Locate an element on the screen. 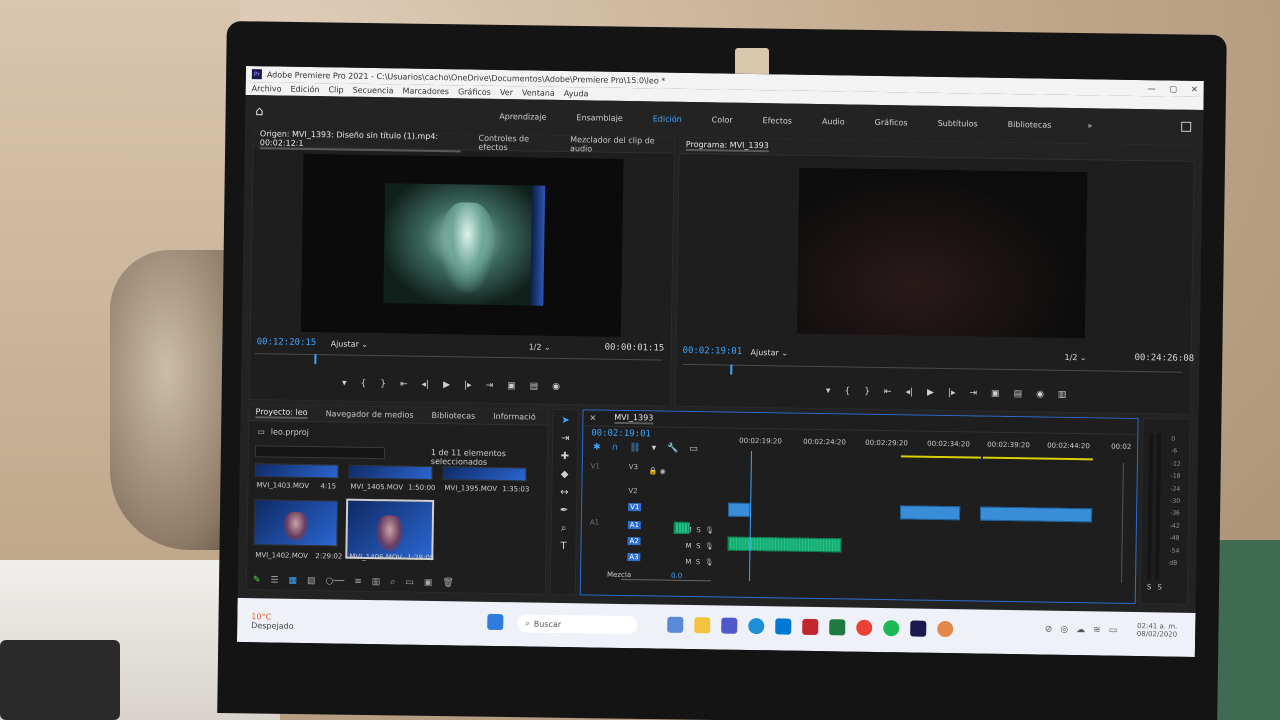  go-to-in-icon: ⇤ is located at coordinates (404, 384).